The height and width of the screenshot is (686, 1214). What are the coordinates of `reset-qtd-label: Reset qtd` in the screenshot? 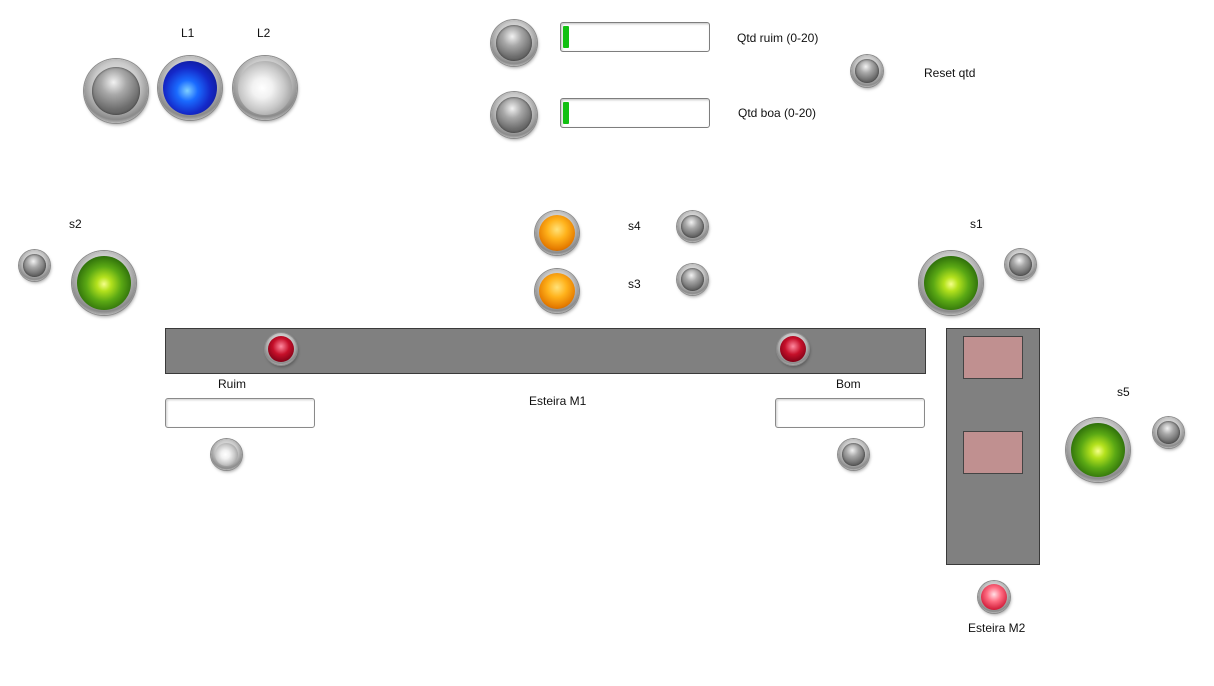 It's located at (950, 73).